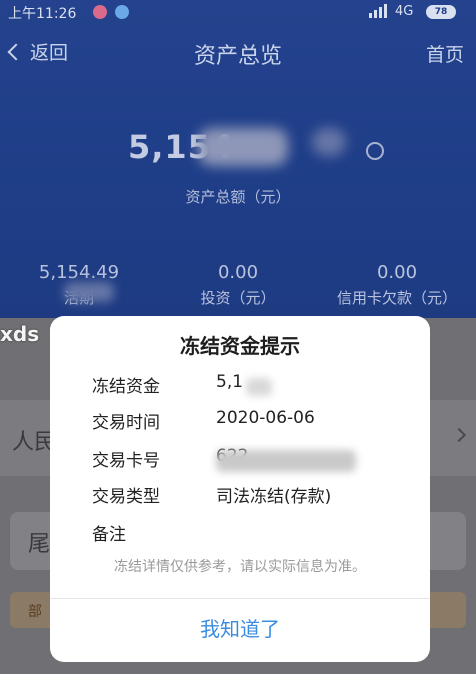  I want to click on detail-row-transaction-time: 交易时间 2020-06-06, so click(252, 422).